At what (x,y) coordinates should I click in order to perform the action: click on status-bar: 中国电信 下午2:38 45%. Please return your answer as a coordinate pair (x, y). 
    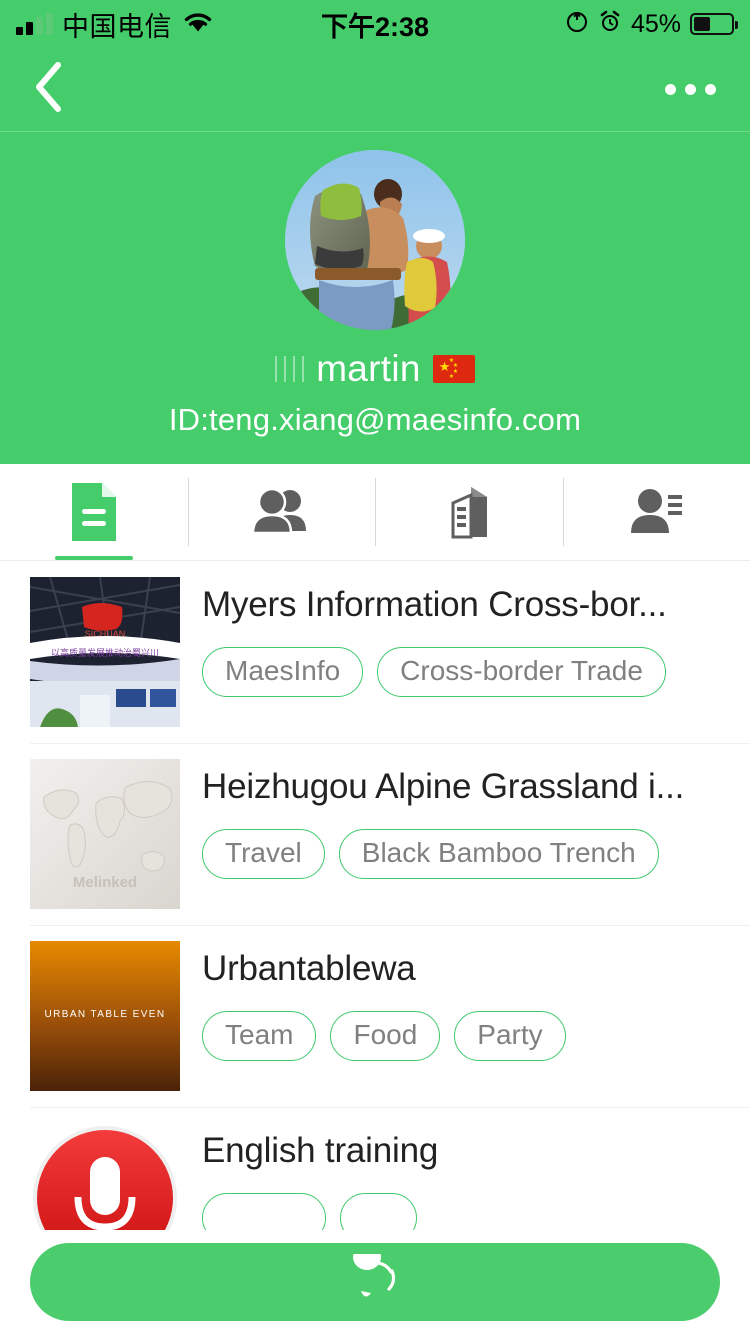
    Looking at the image, I should click on (375, 24).